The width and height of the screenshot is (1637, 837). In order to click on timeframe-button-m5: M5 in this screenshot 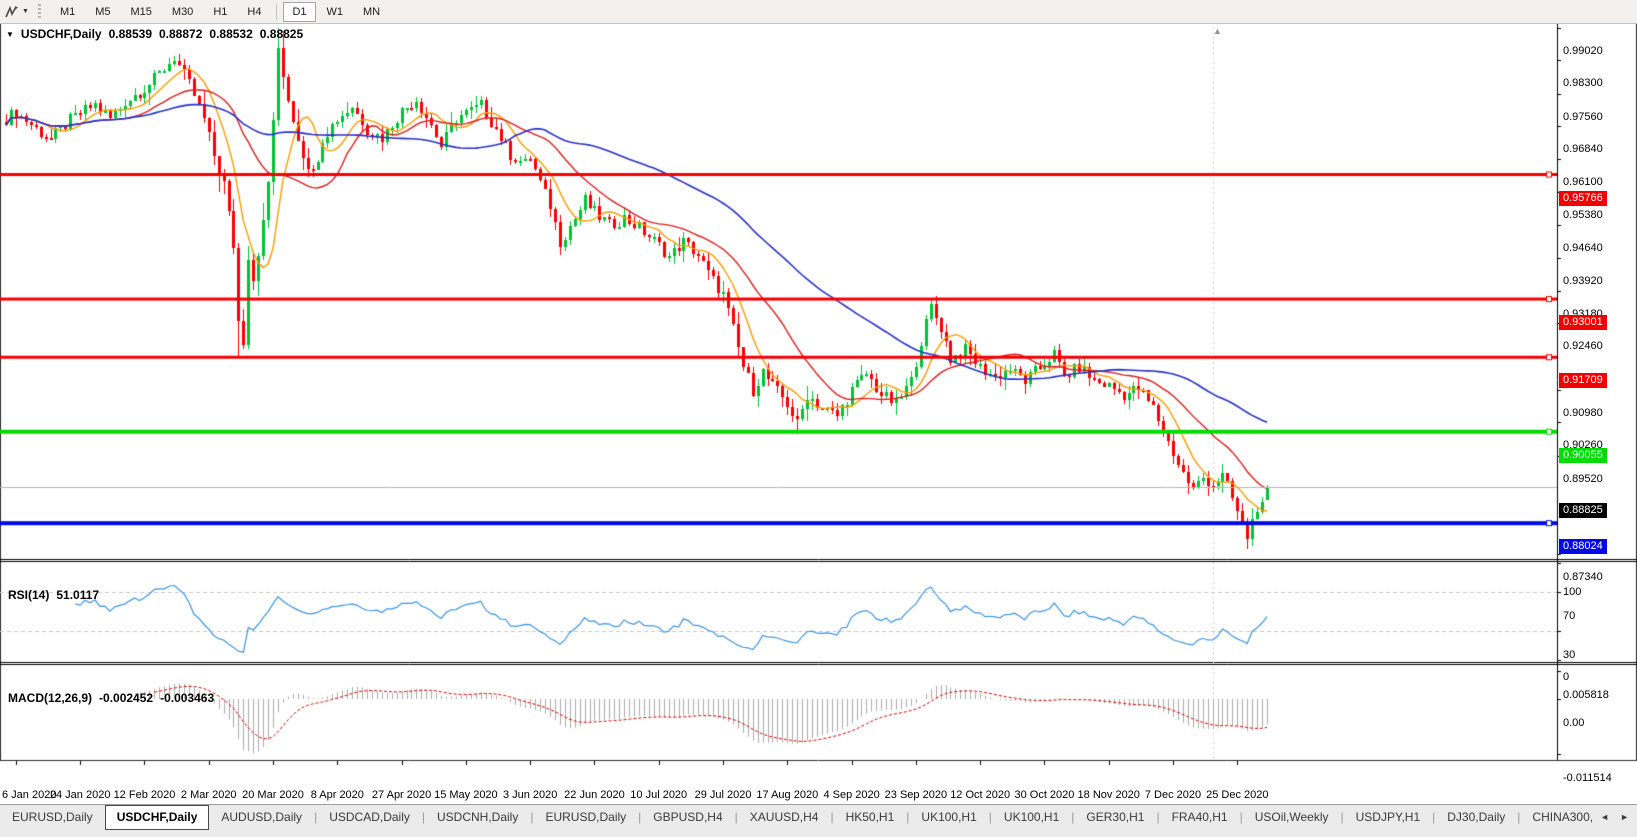, I will do `click(102, 12)`.